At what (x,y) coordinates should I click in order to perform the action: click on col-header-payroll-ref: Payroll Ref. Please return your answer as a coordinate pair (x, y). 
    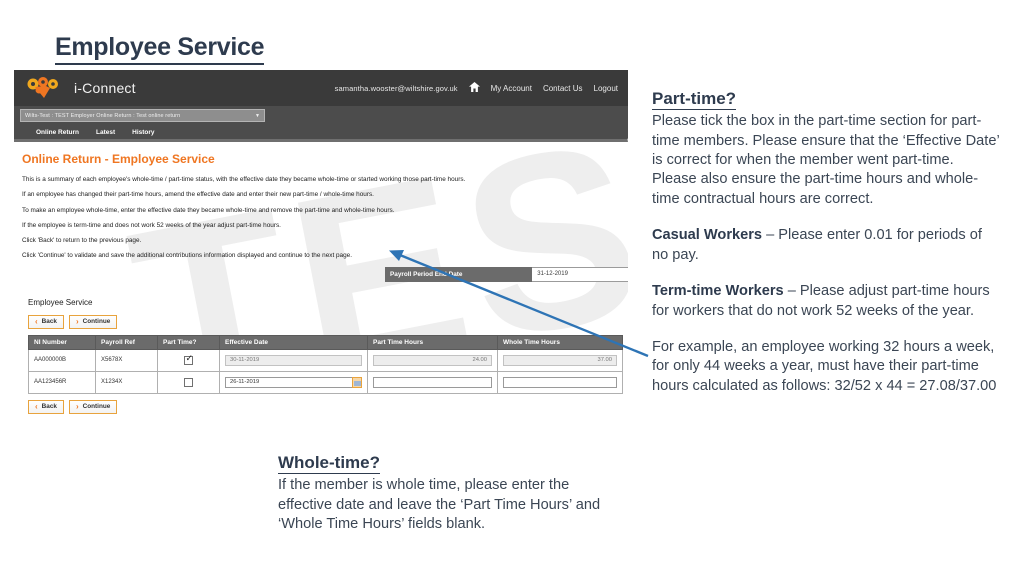
    Looking at the image, I should click on (126, 342).